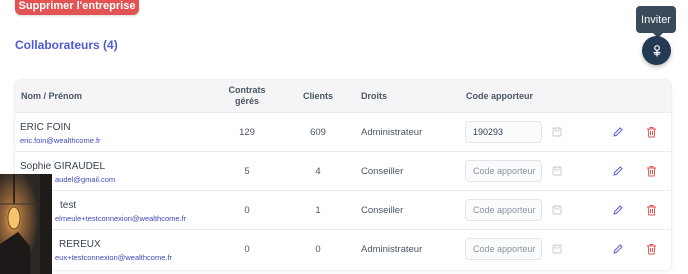 The height and width of the screenshot is (274, 688). Describe the element at coordinates (120, 218) in the screenshot. I see `user-email: elmeule+testconnexion@wealthcome.fr` at that location.